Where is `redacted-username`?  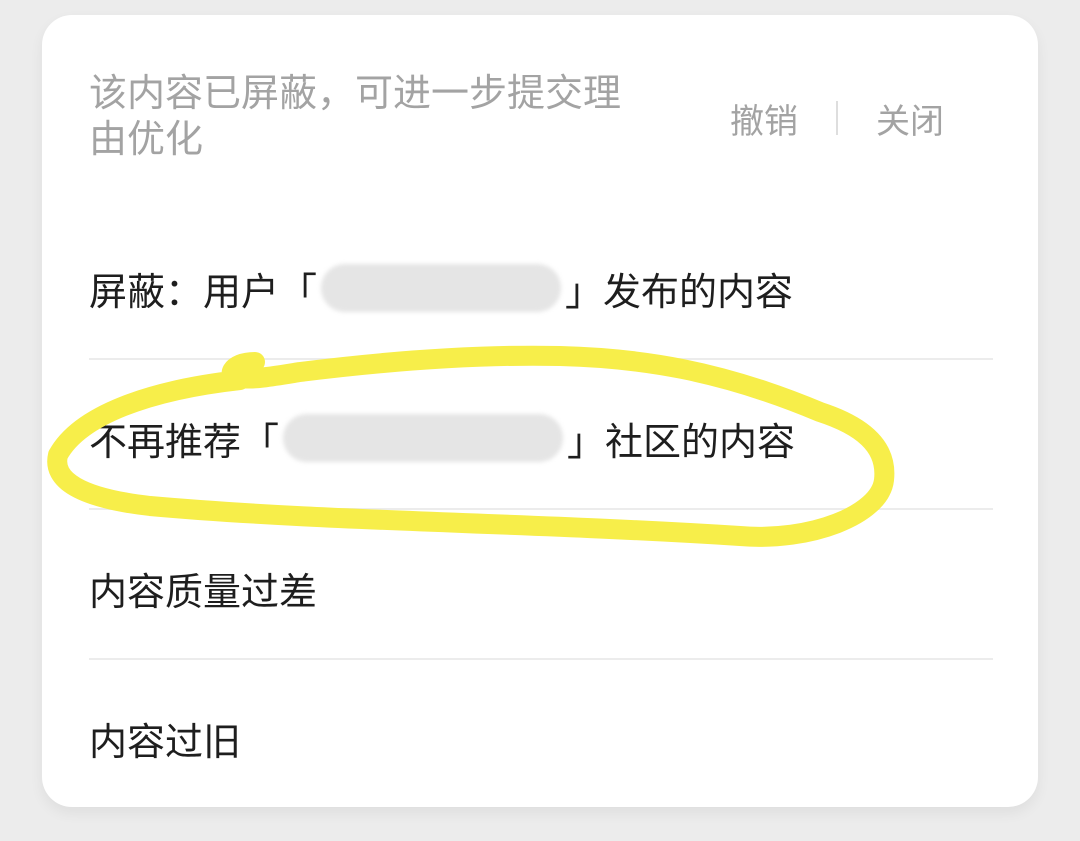
redacted-username is located at coordinates (441, 288).